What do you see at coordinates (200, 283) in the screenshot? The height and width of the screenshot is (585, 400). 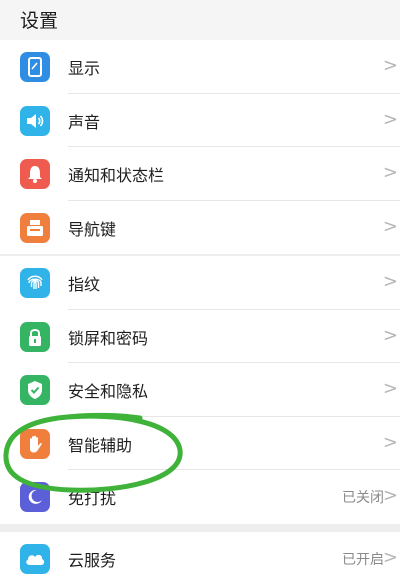 I see `settings-item-fingerprint: 指纹 >` at bounding box center [200, 283].